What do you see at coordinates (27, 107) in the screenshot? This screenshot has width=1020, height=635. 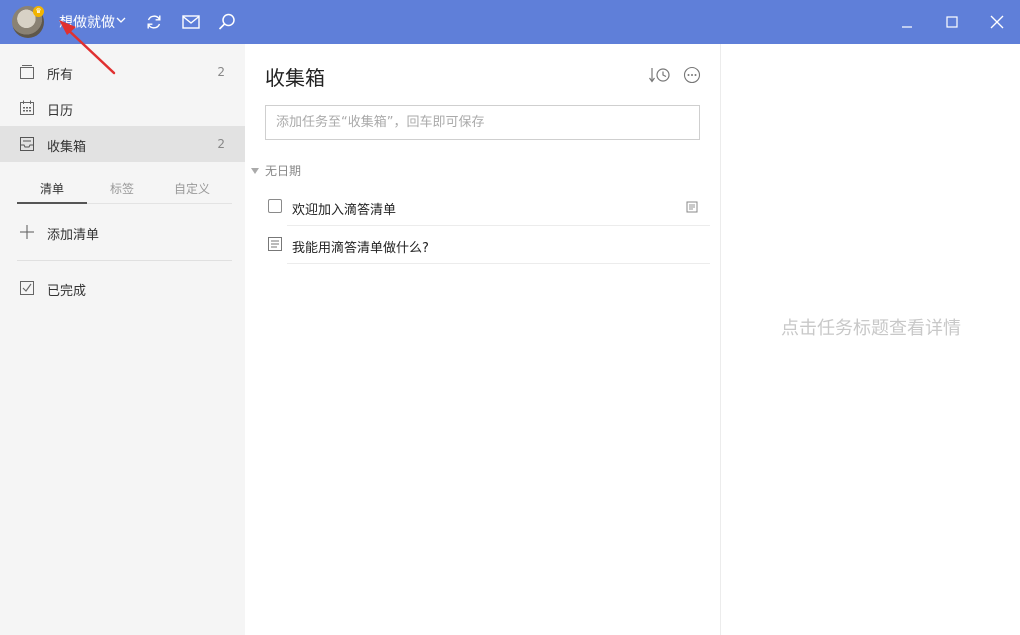 I see `calendar-icon` at bounding box center [27, 107].